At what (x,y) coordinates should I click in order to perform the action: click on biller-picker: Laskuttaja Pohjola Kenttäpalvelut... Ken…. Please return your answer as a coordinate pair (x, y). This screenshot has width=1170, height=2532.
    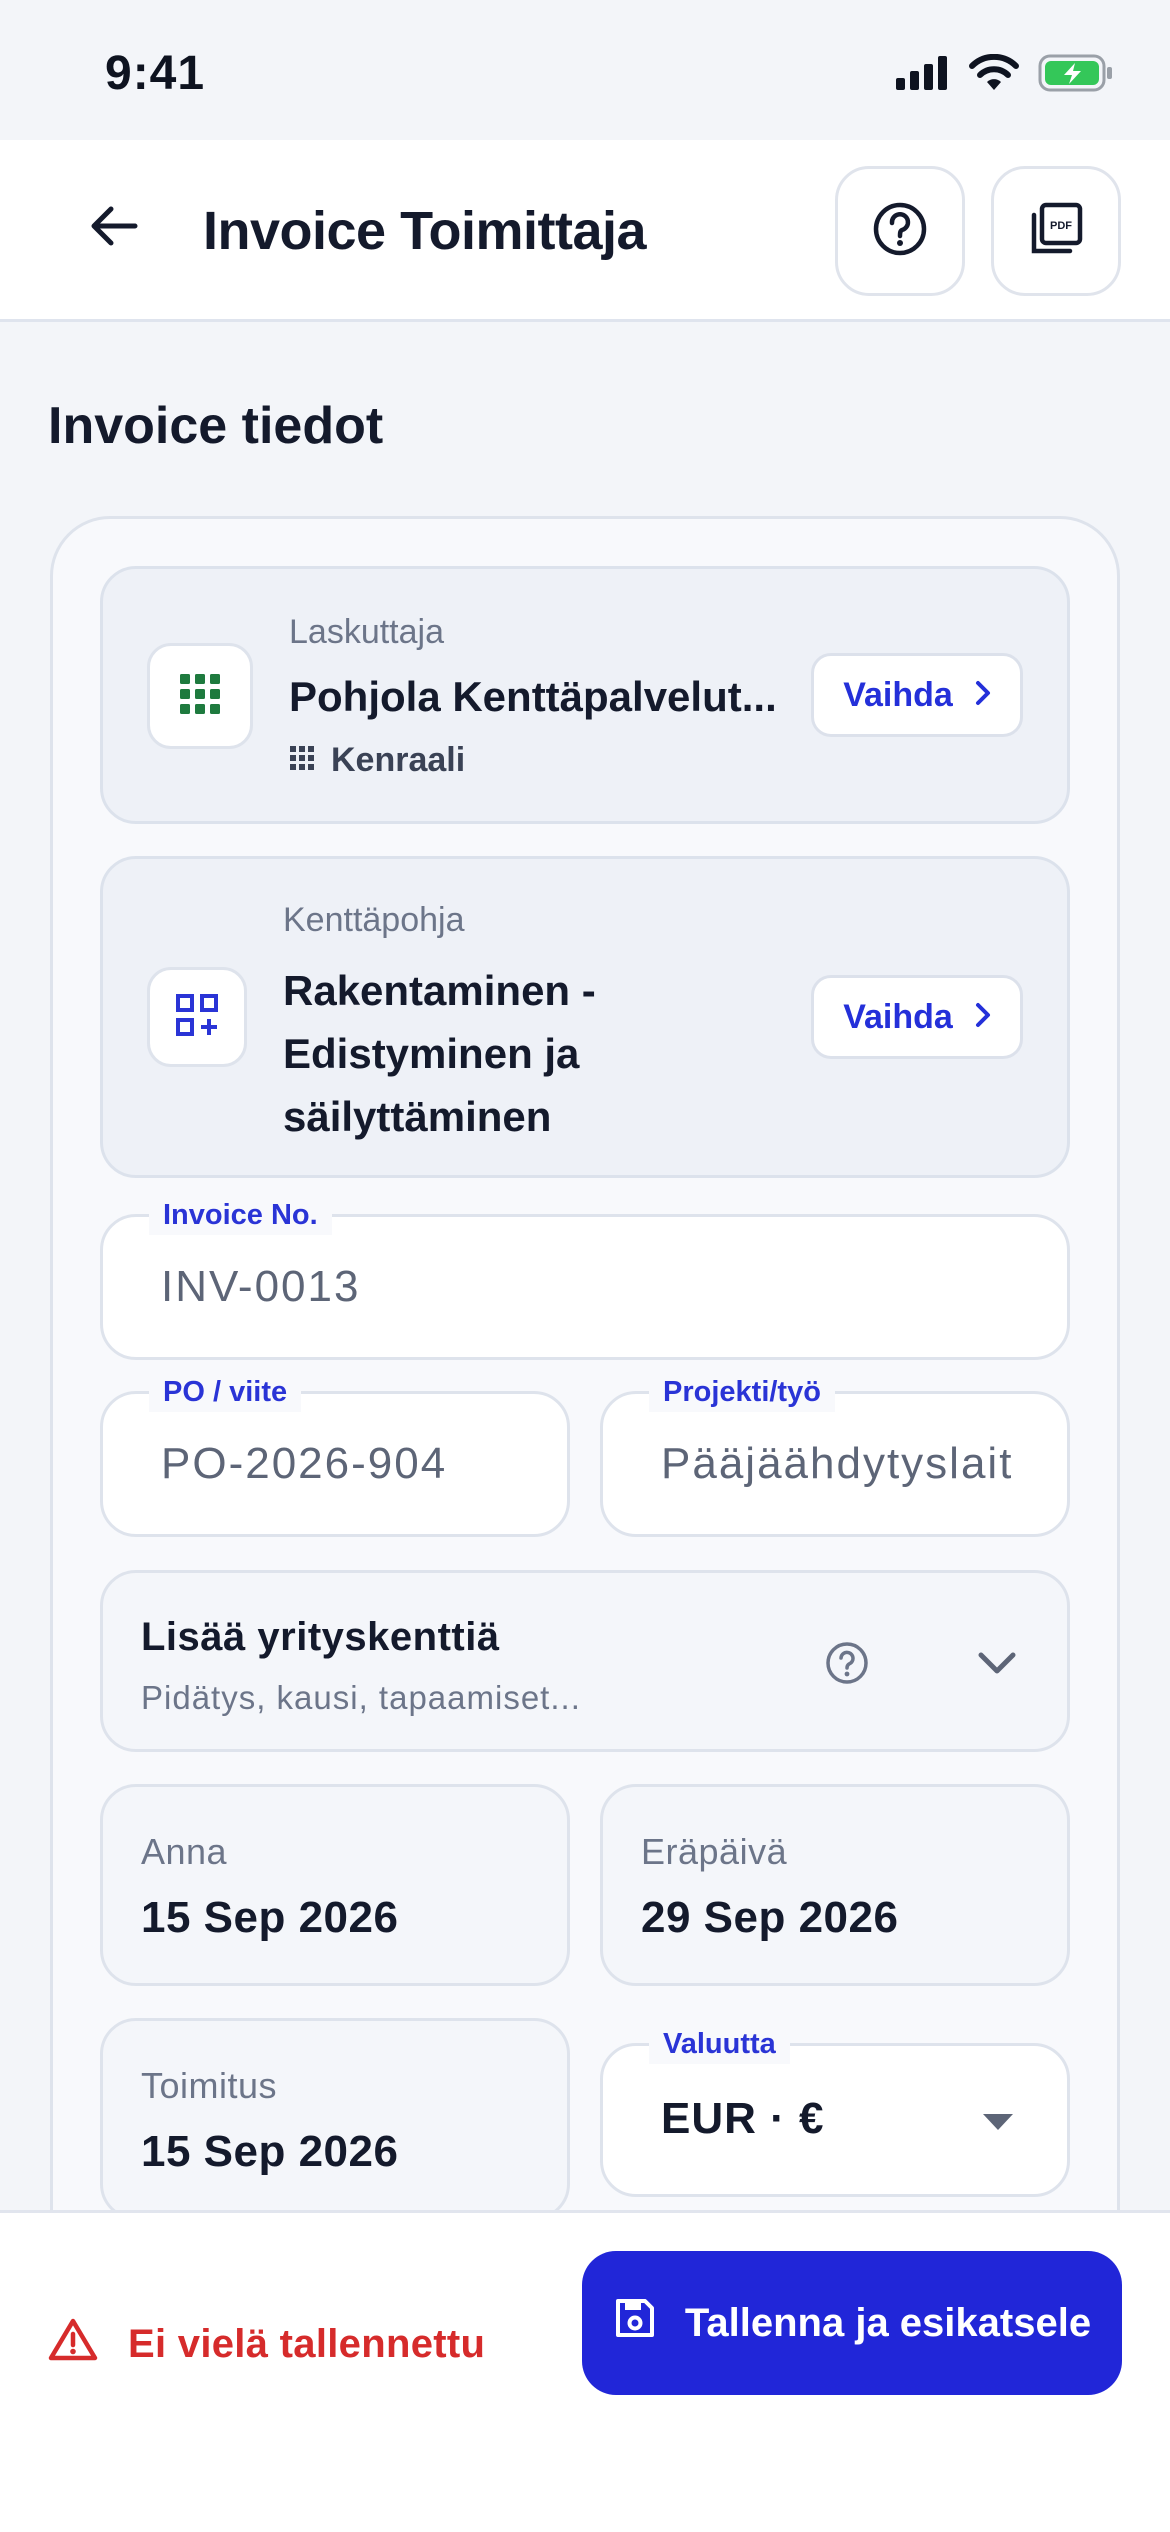
    Looking at the image, I should click on (585, 695).